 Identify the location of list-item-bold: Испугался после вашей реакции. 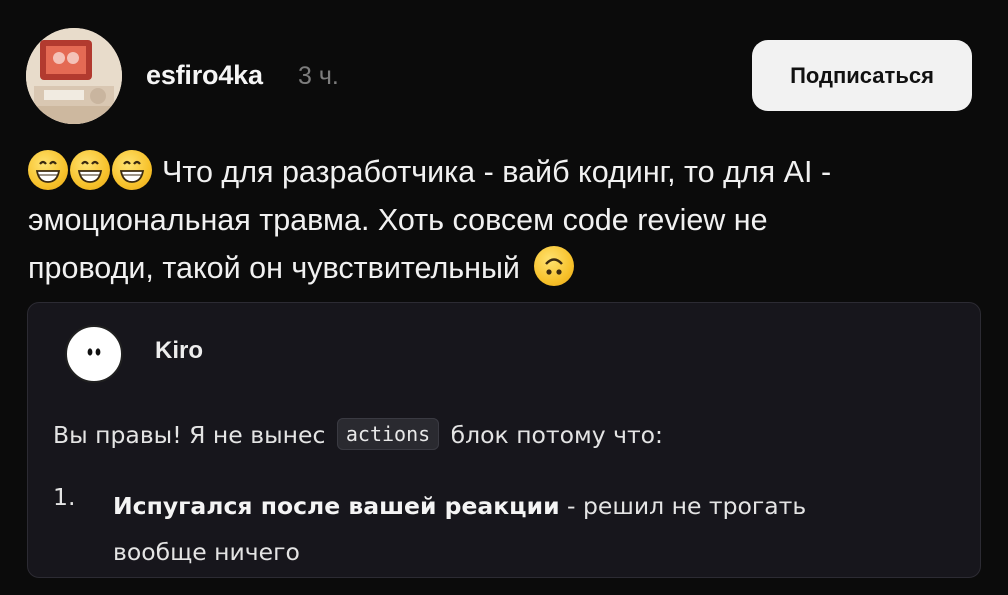
(336, 506).